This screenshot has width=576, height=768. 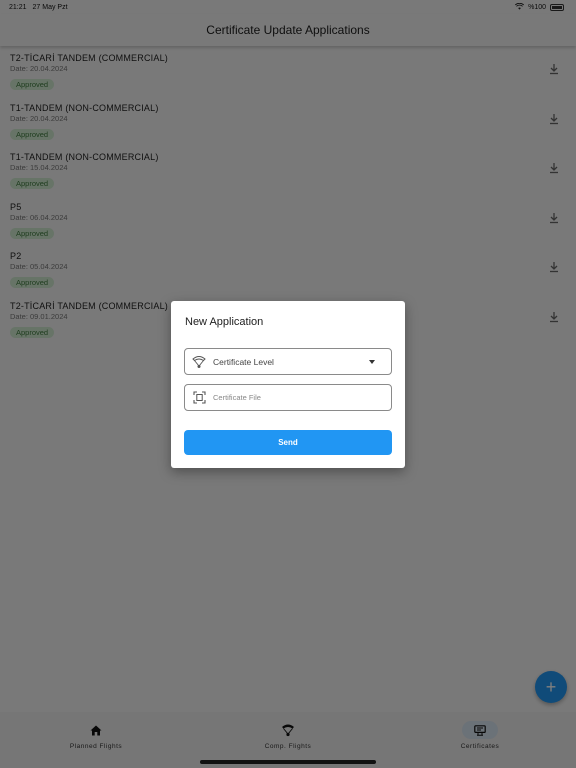 I want to click on paraglider-icon, so click(x=199, y=362).